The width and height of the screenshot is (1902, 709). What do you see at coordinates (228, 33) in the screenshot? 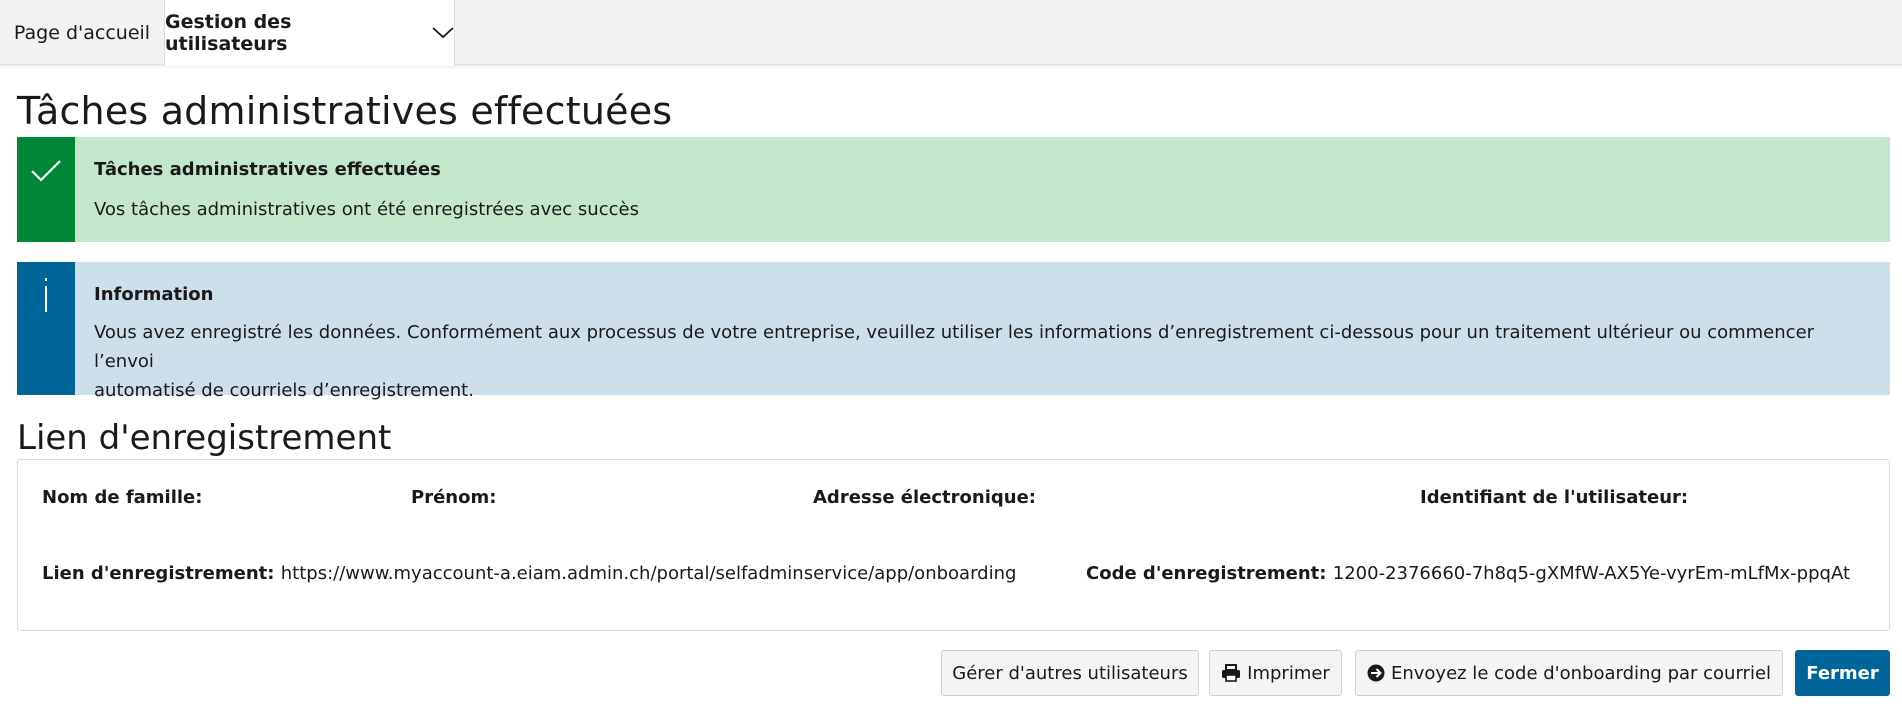
I see `tab-user-management-label: Gestion des utilisateurs` at bounding box center [228, 33].